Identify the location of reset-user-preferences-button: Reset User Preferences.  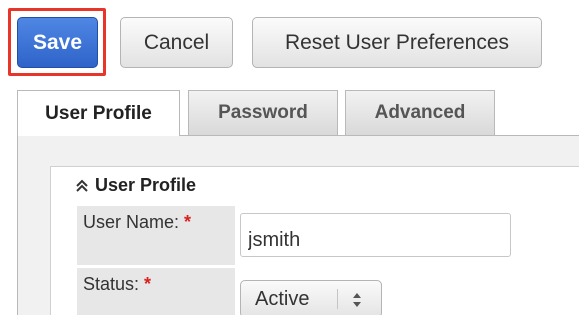
(397, 42).